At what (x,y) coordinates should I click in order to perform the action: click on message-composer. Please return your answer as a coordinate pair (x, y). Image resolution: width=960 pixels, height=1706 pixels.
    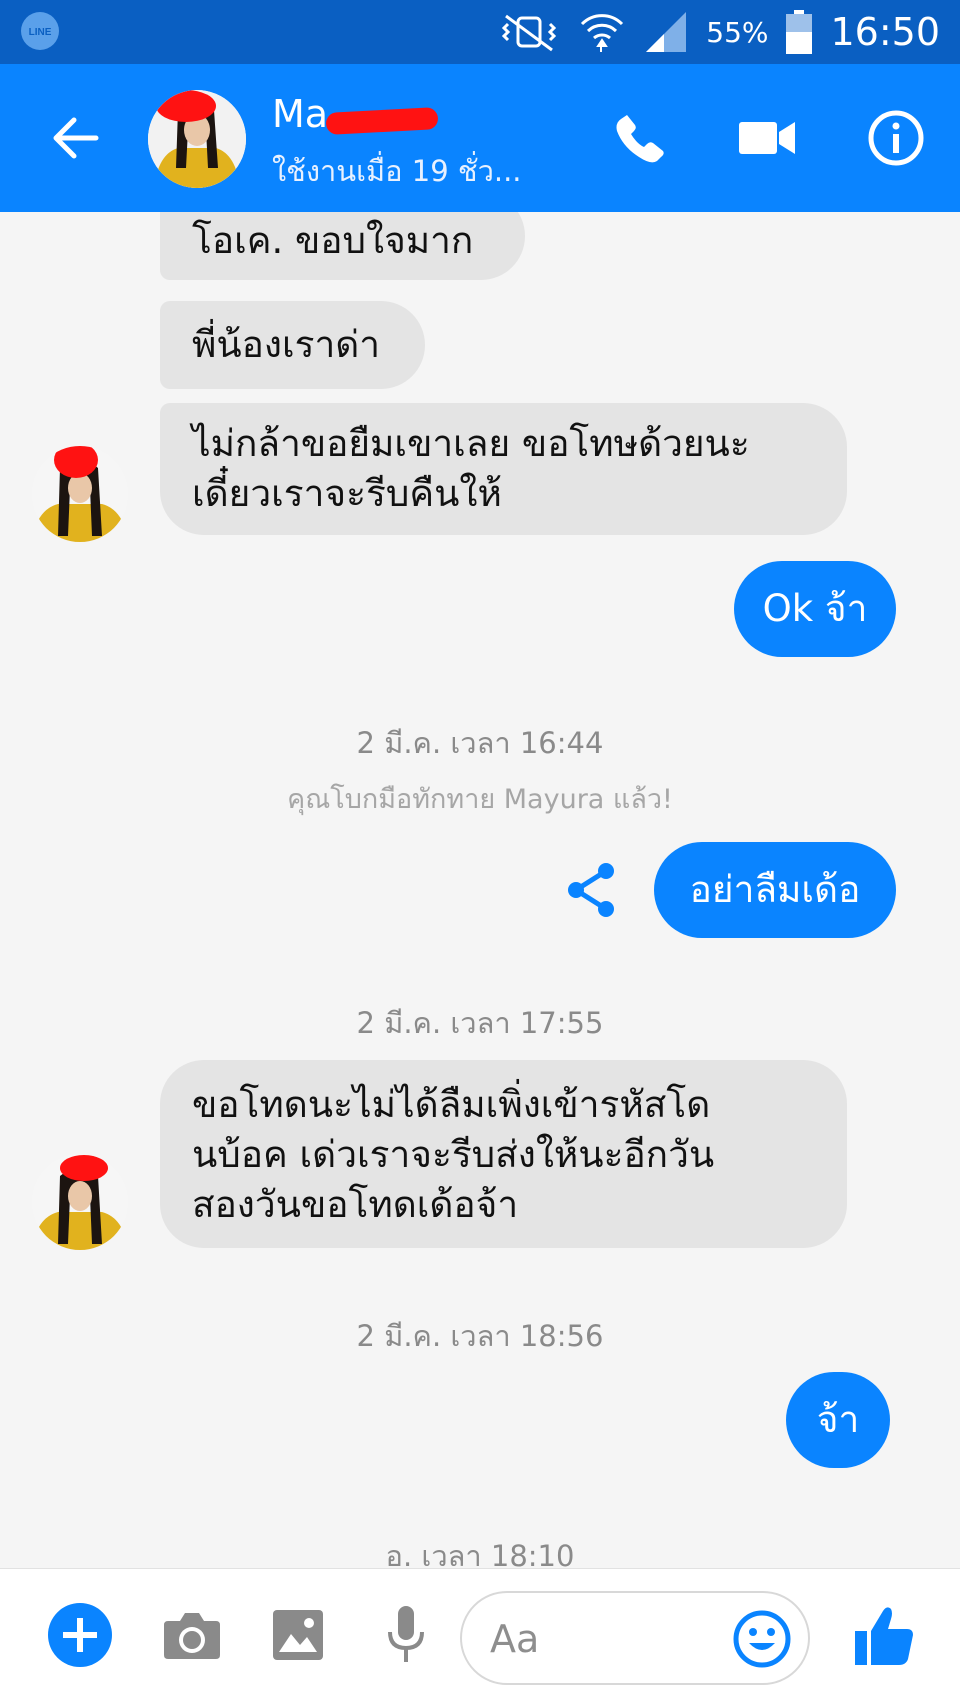
    Looking at the image, I should click on (480, 1637).